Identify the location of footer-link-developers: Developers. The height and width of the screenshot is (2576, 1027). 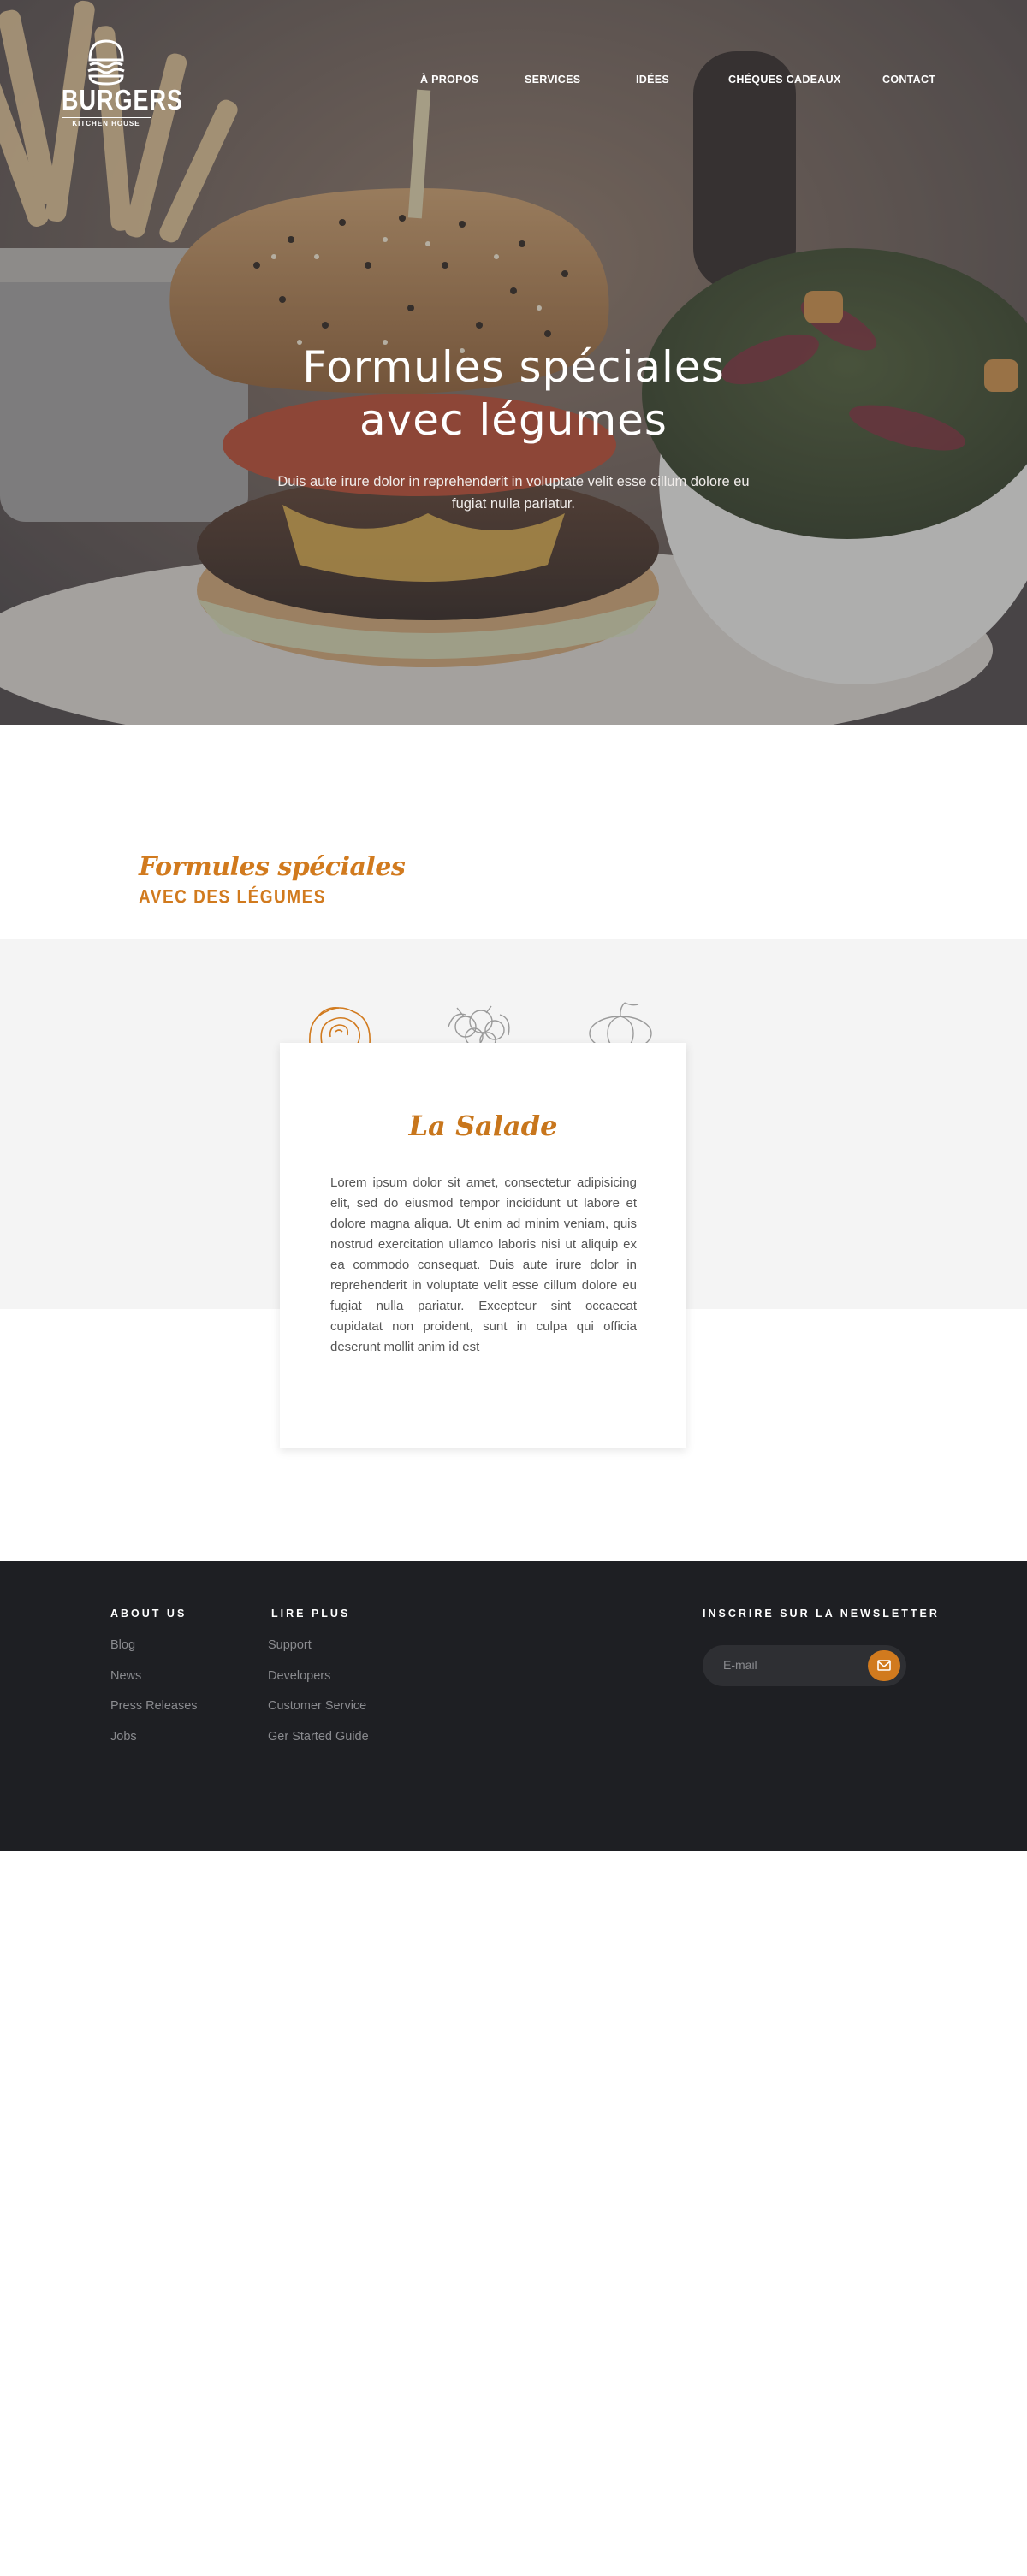
(318, 1684).